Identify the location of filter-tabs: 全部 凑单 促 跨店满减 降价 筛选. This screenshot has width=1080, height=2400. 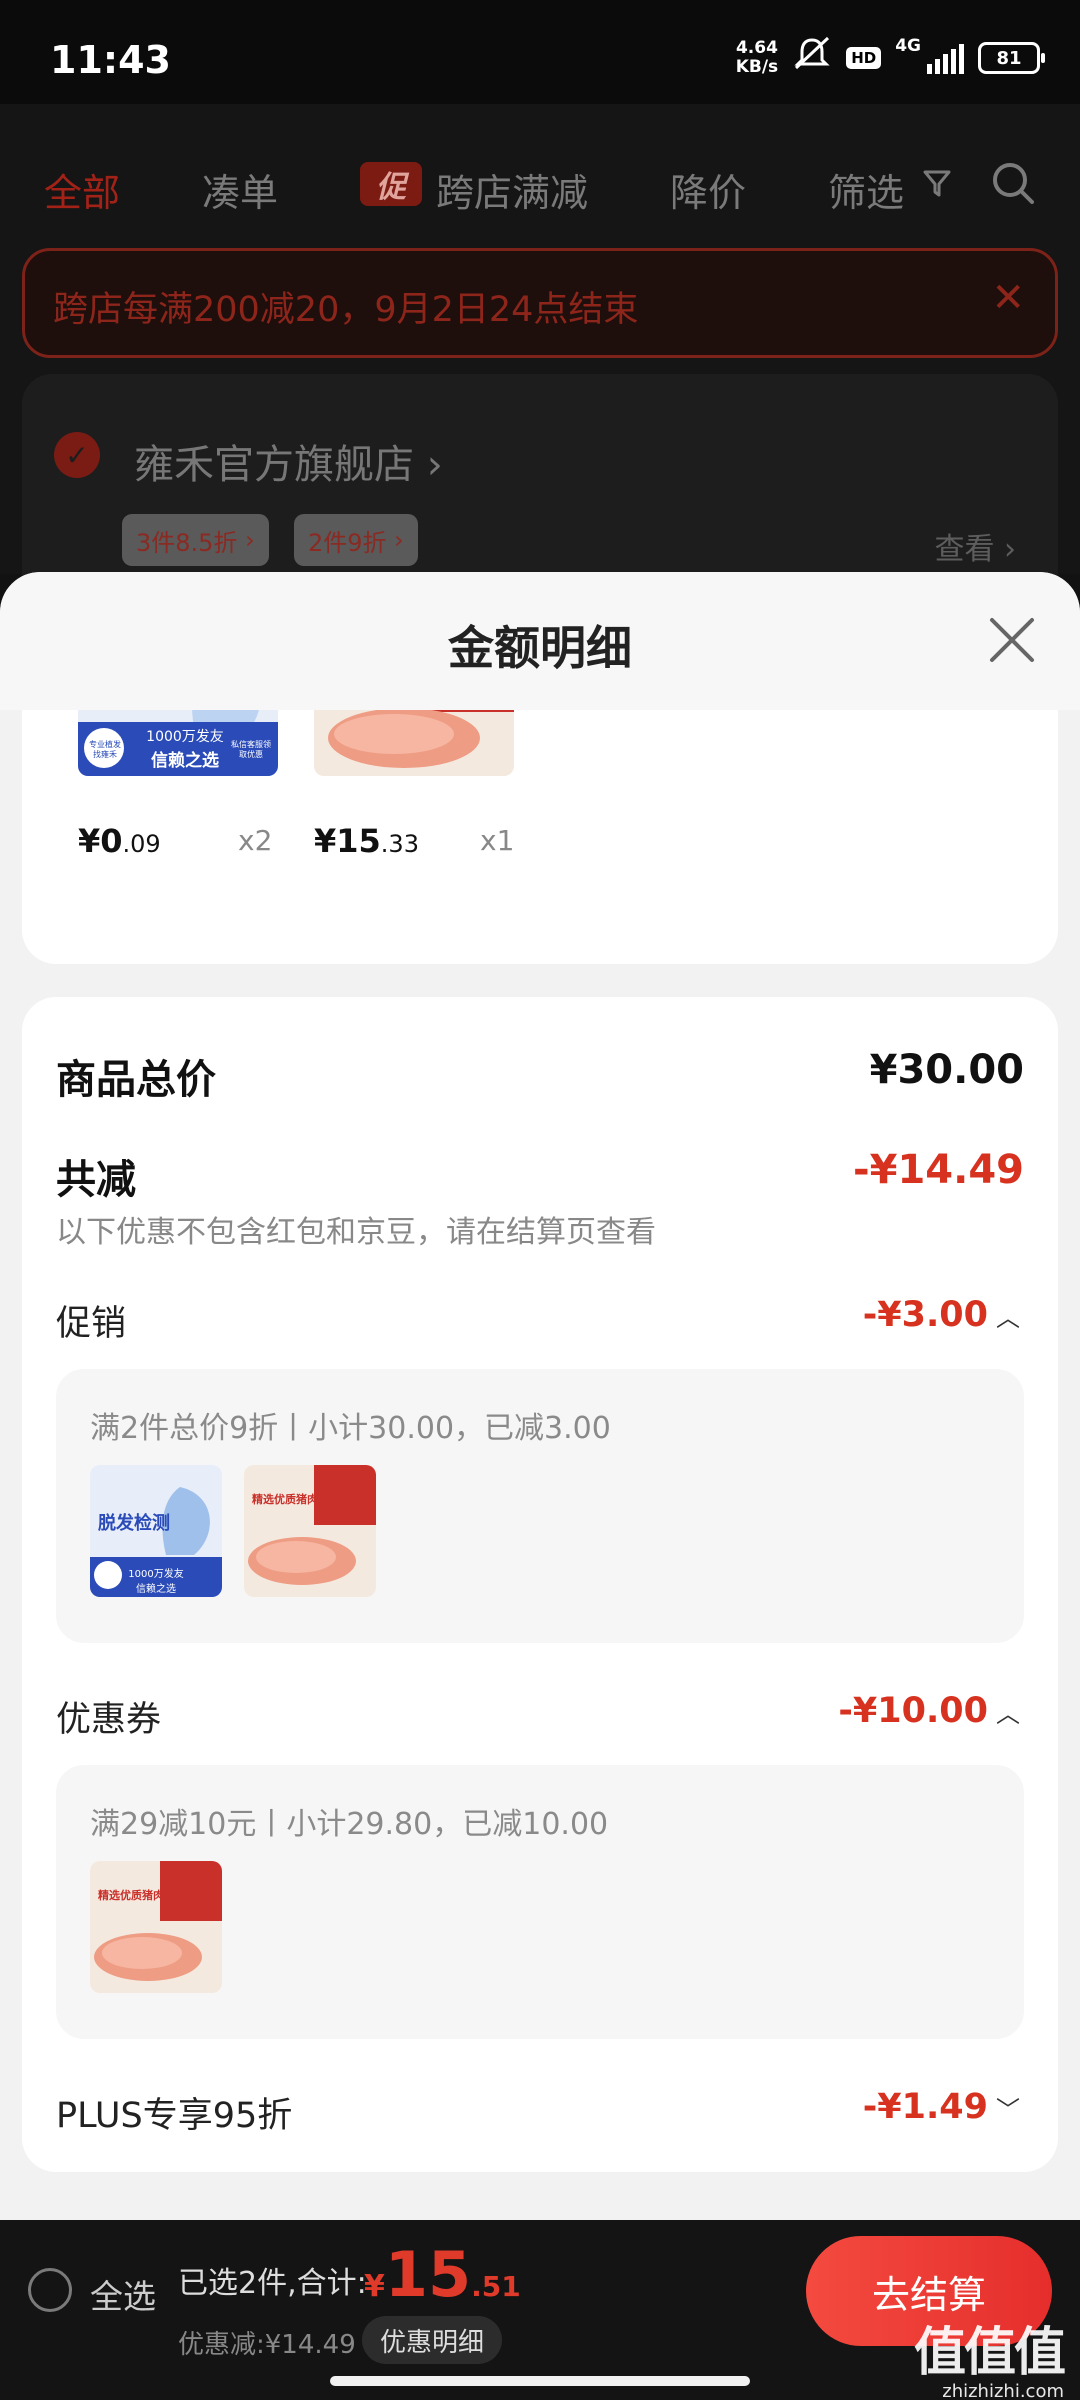
(540, 189).